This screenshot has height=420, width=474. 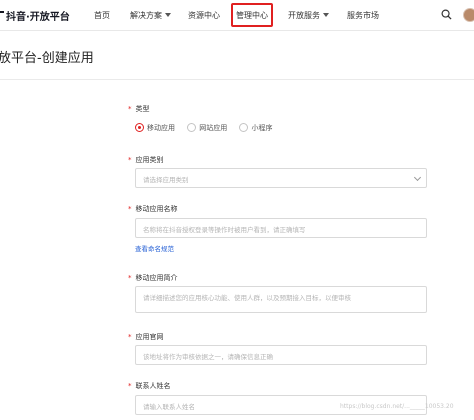 I want to click on radio-website-app: 网站应用, so click(x=207, y=128).